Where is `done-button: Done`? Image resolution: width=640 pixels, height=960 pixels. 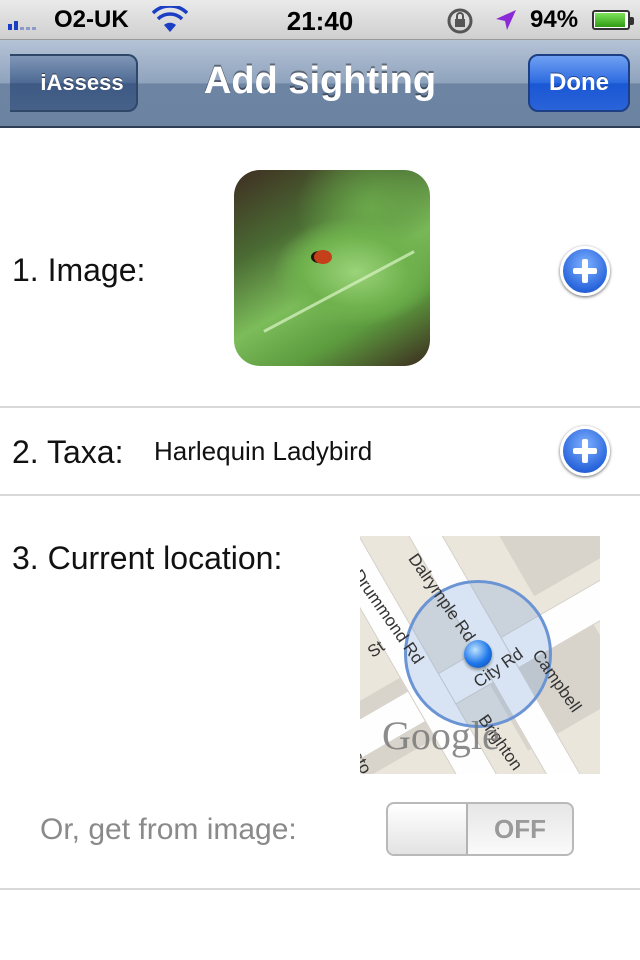
done-button: Done is located at coordinates (579, 83).